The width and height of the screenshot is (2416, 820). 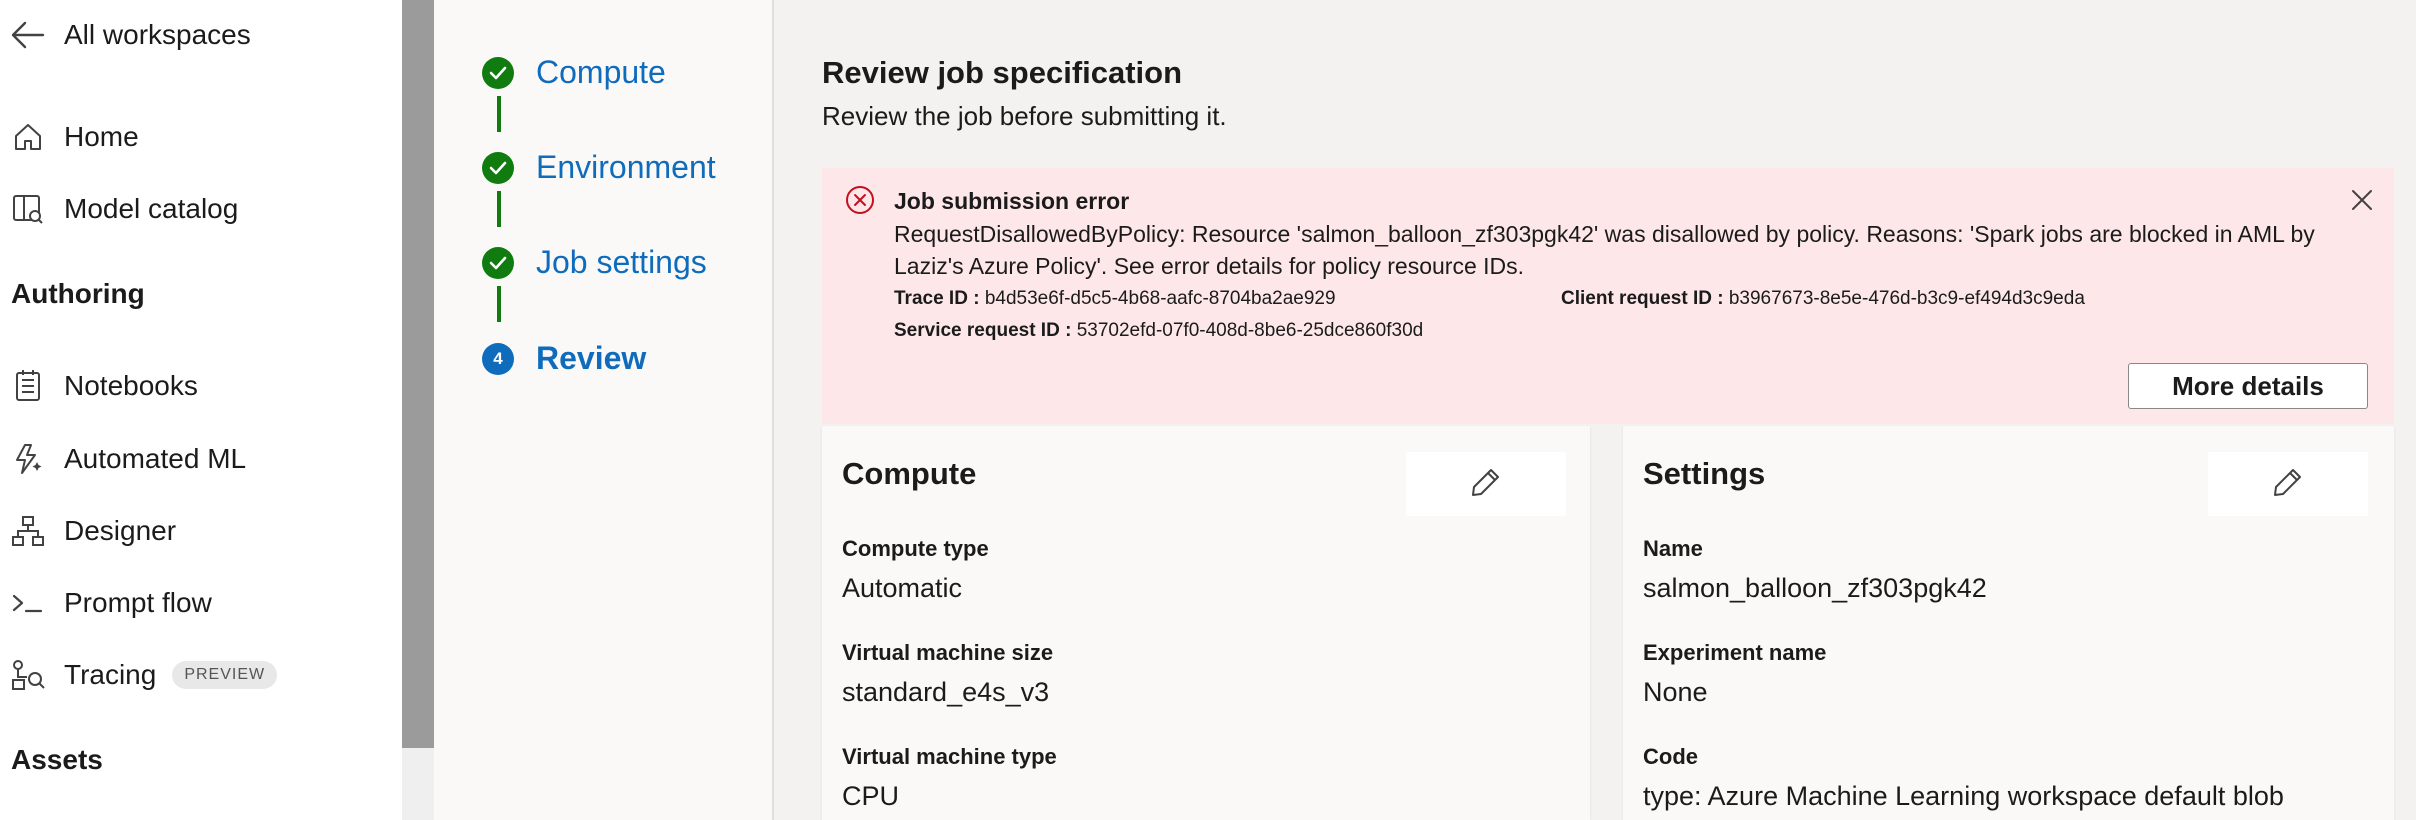 What do you see at coordinates (860, 200) in the screenshot?
I see `error-circle-icon` at bounding box center [860, 200].